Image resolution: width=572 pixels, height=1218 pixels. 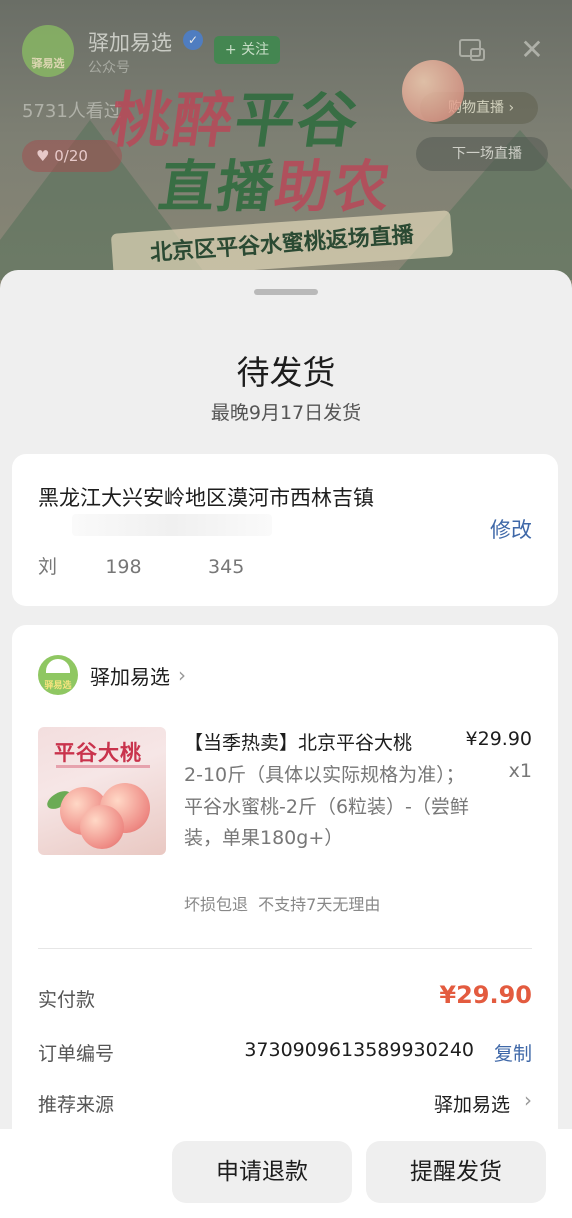 I want to click on order-number-value: 3730909613589930240, so click(x=359, y=1050).